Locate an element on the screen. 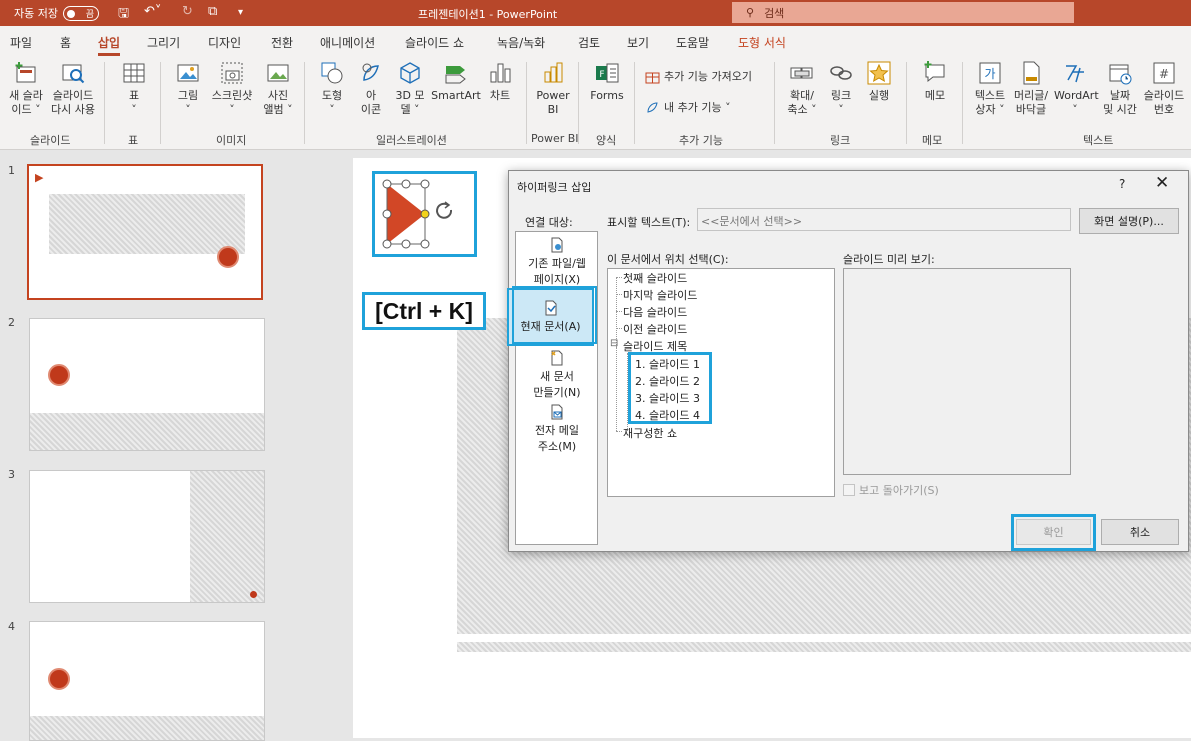 This screenshot has height=741, width=1191. tree-item-last-slide: 마지막 슬라이드 is located at coordinates (660, 295).